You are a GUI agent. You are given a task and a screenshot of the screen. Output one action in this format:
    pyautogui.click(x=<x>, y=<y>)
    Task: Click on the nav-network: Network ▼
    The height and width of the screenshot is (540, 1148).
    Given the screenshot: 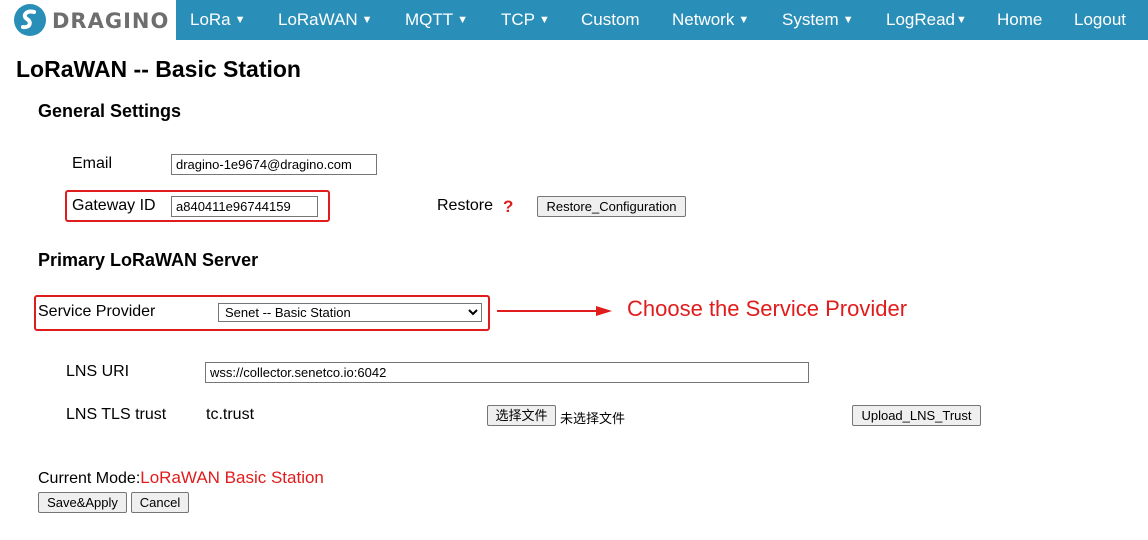 What is the action you would take?
    pyautogui.click(x=710, y=20)
    